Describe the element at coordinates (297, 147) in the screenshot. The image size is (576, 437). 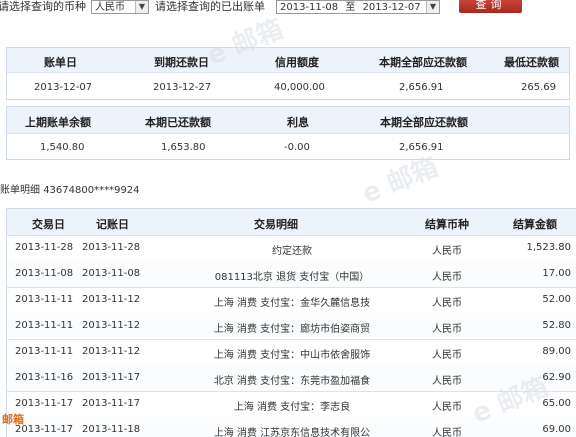
I see `value-interest: -0.00` at that location.